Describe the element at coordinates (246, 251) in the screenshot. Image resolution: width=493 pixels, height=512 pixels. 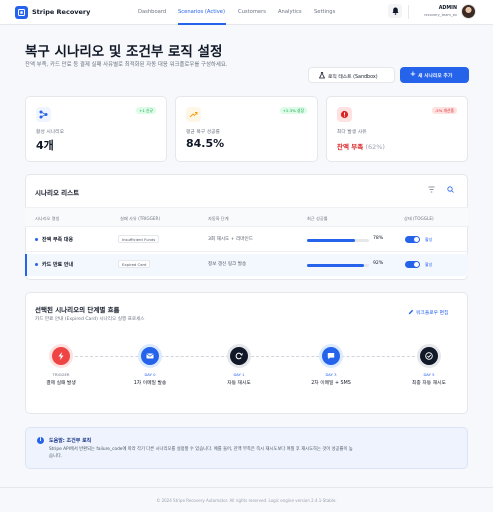
I see `row-divider` at that location.